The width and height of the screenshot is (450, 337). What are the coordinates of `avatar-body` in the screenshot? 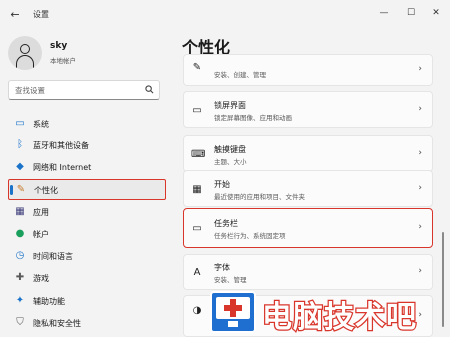 It's located at (25, 62).